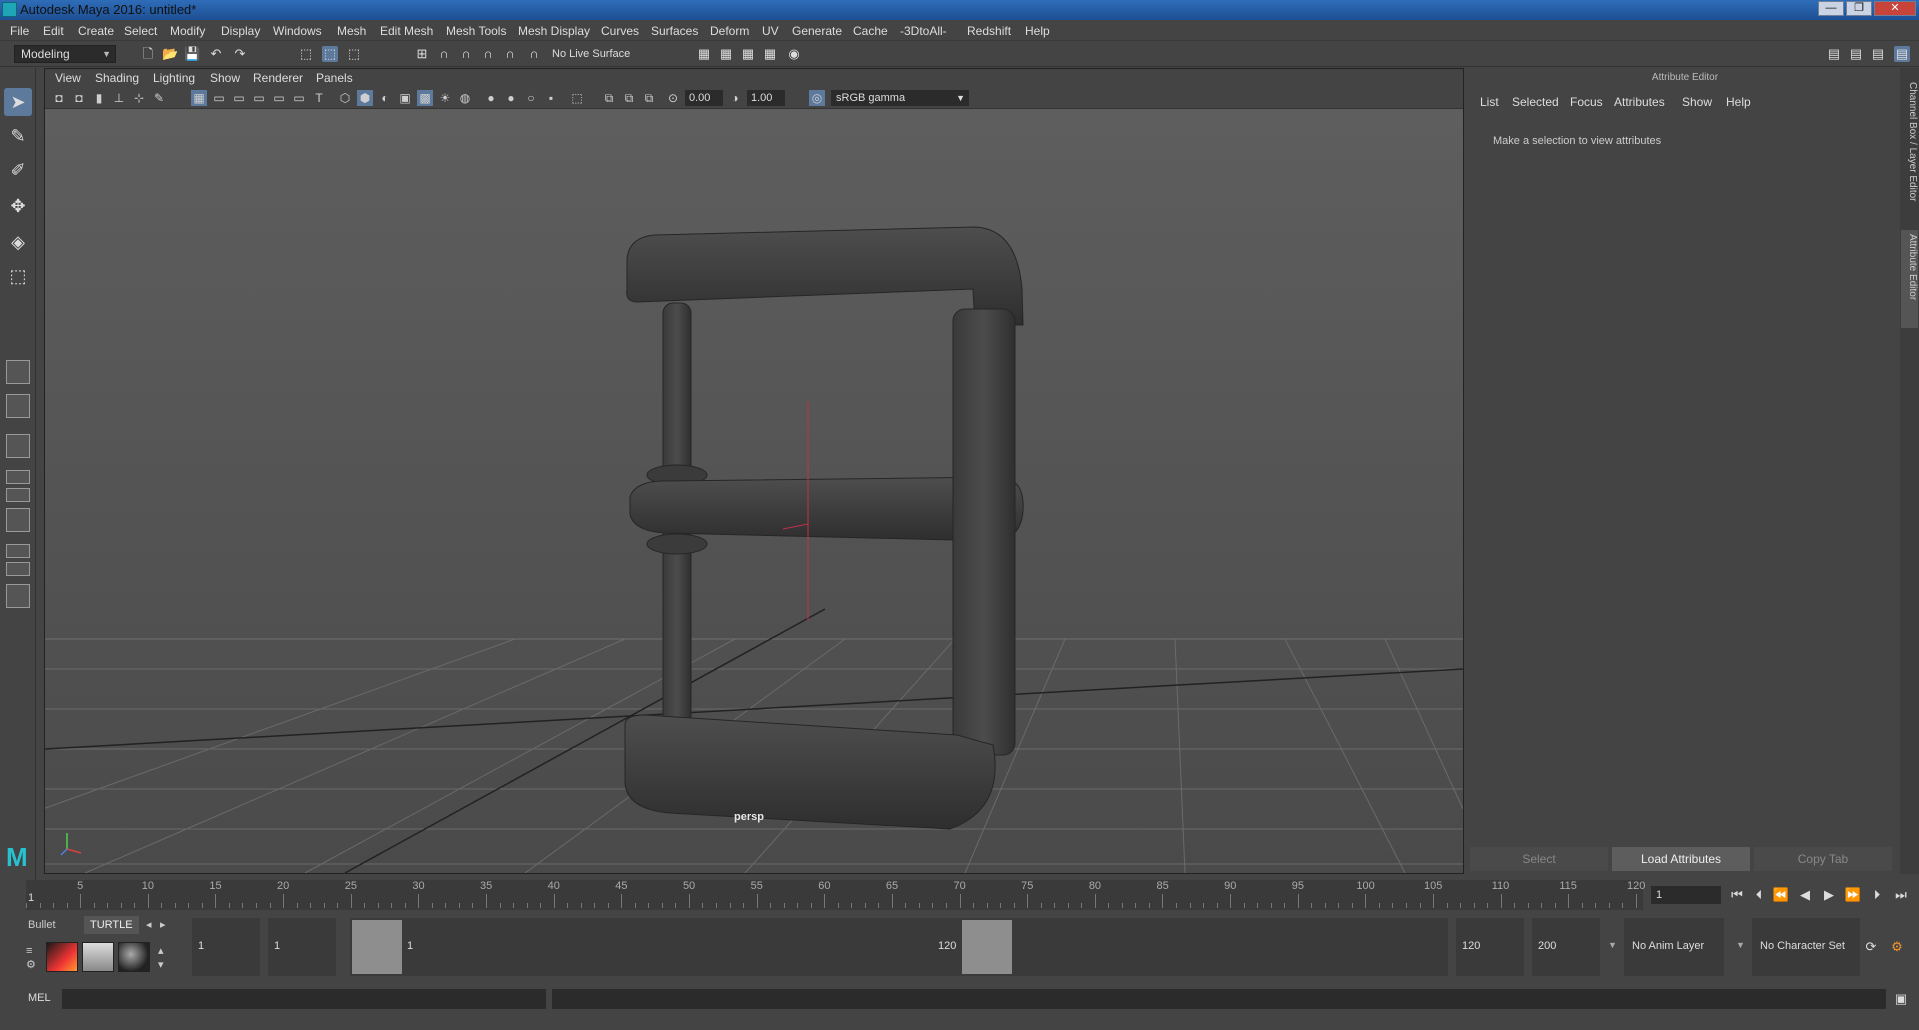 The width and height of the screenshot is (1919, 1030). Describe the element at coordinates (609, 98) in the screenshot. I see `xray-joints-icon: ⧉` at that location.